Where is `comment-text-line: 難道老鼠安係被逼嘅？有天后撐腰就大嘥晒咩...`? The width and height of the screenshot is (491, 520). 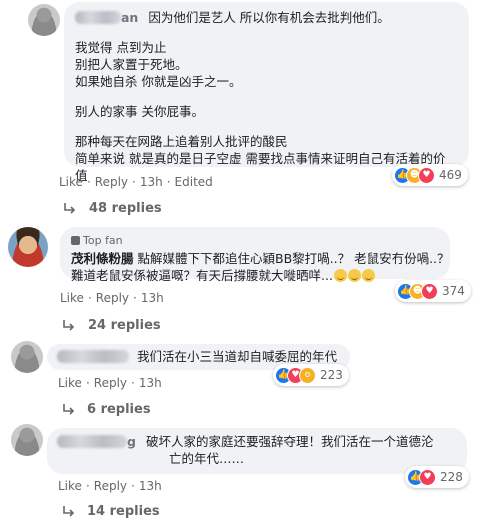
comment-text-line: 難道老鼠安係被逼嘅？有天后撐腰就大嘥晒咩... is located at coordinates (202, 275).